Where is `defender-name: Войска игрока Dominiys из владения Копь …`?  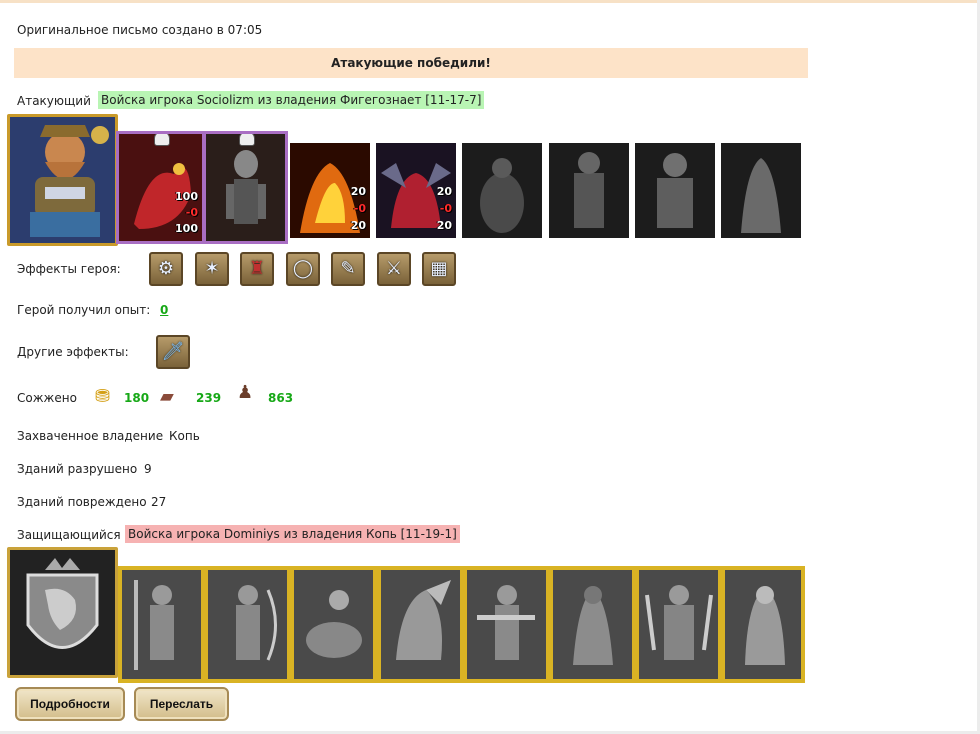
defender-name: Войска игрока Dominiys из владения Копь … is located at coordinates (292, 534).